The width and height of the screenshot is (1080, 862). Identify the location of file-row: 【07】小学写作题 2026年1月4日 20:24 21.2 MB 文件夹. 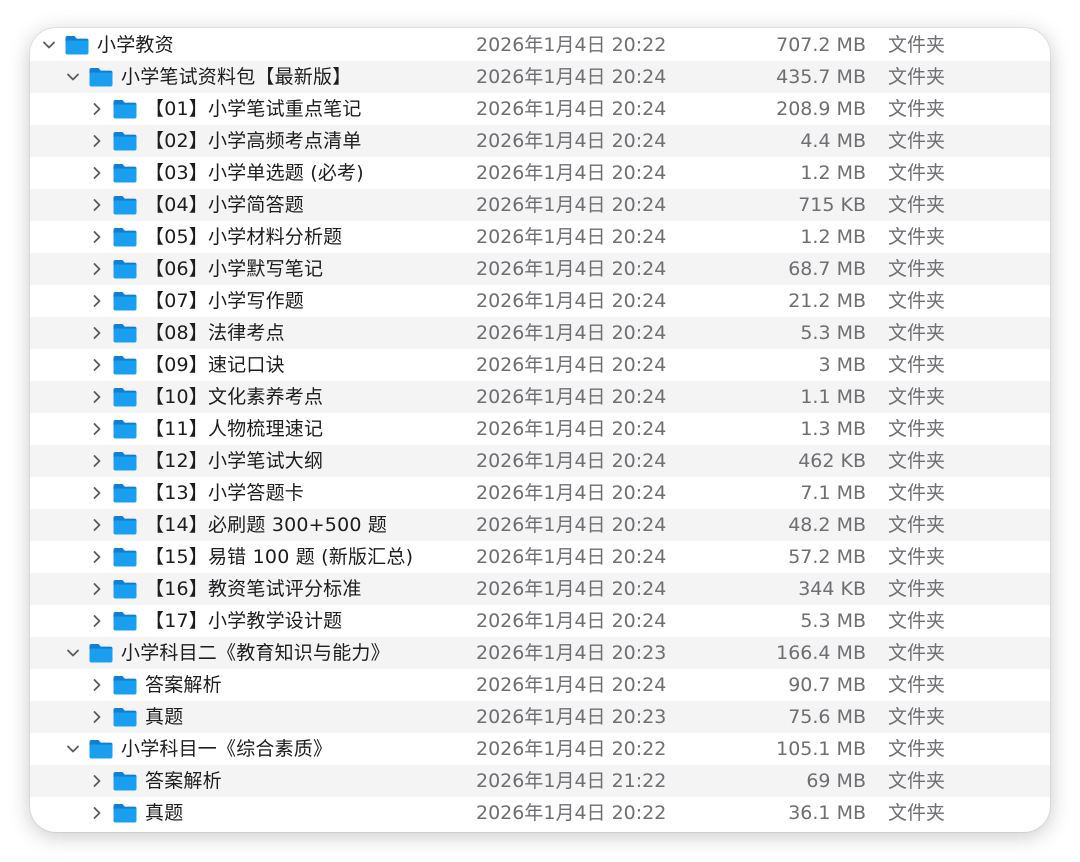
(540, 301).